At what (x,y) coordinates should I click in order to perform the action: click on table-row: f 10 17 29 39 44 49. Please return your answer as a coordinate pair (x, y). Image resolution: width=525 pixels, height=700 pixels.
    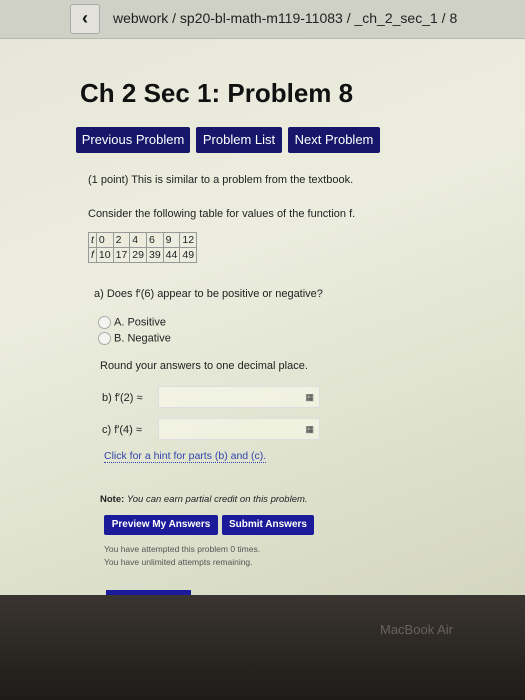
    Looking at the image, I should click on (143, 255).